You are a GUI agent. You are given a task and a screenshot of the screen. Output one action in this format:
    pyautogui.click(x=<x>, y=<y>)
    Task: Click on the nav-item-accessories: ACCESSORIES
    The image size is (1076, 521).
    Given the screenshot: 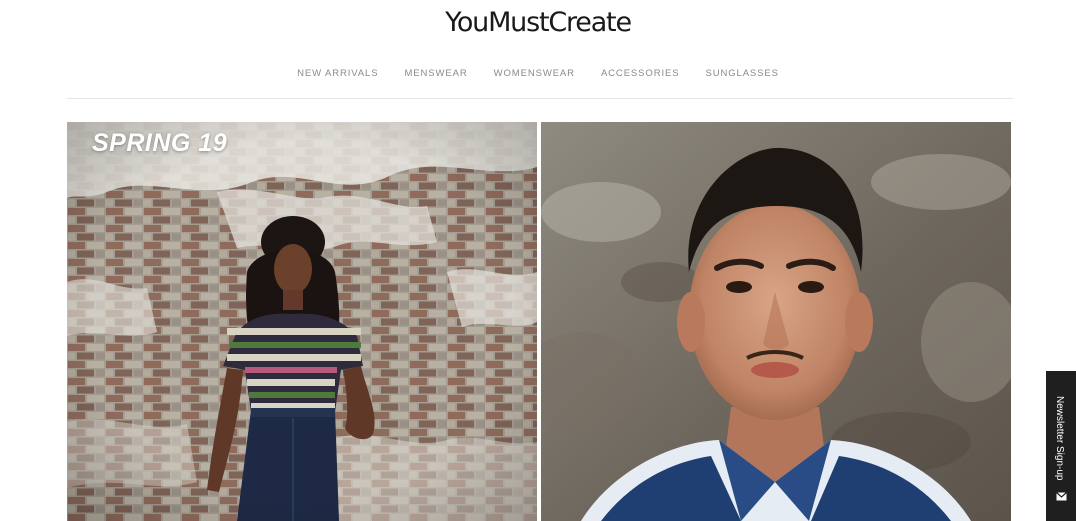 What is the action you would take?
    pyautogui.click(x=640, y=73)
    